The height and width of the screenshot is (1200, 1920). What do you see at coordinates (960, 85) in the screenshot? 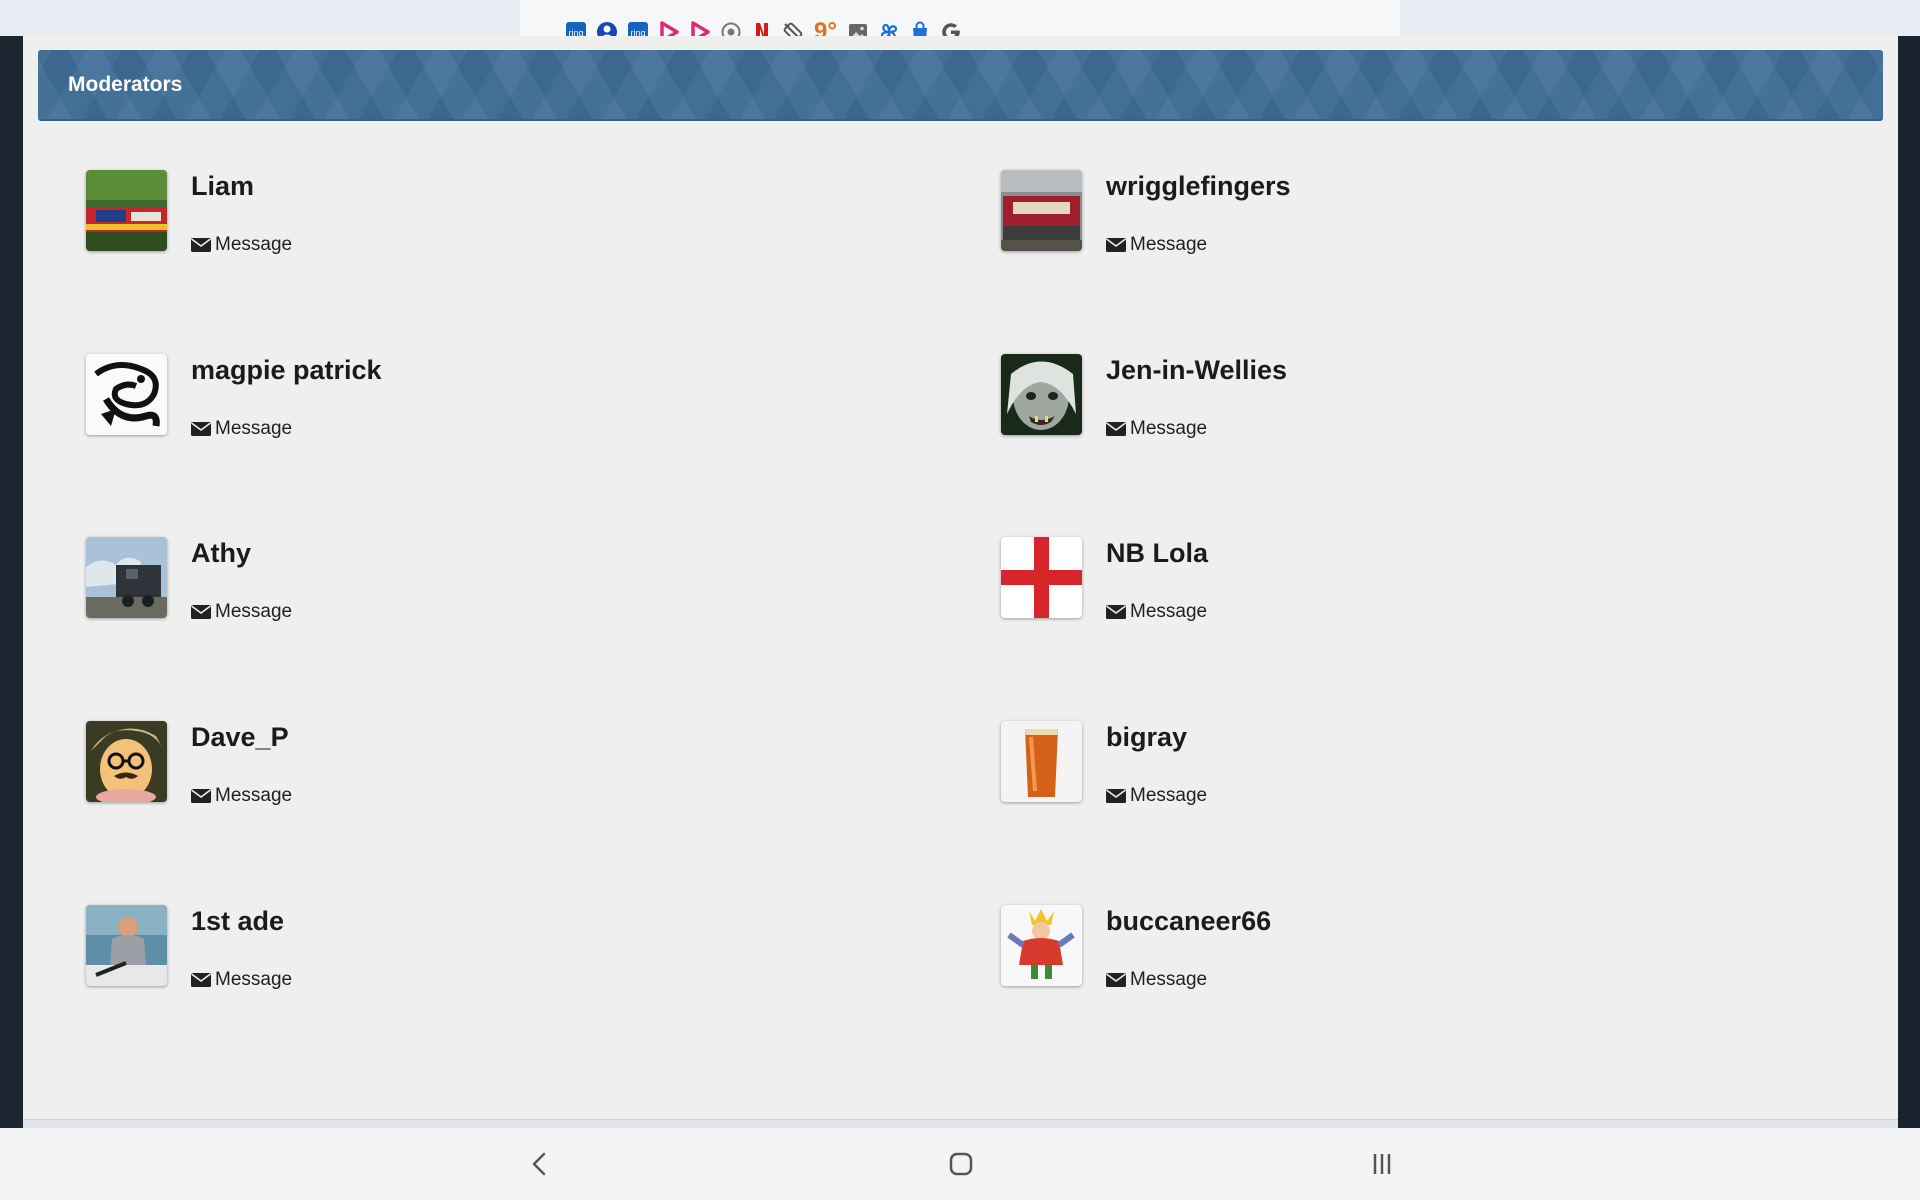
I see `moderators-header: Moderators` at bounding box center [960, 85].